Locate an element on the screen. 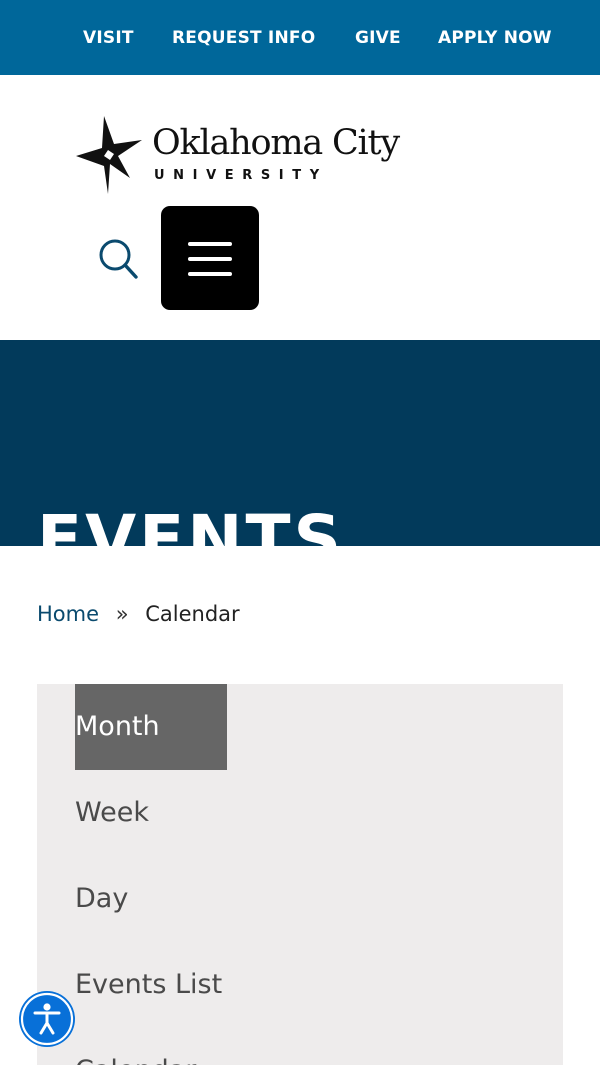 This screenshot has width=600, height=1065. hamburger-icon is located at coordinates (210, 244).